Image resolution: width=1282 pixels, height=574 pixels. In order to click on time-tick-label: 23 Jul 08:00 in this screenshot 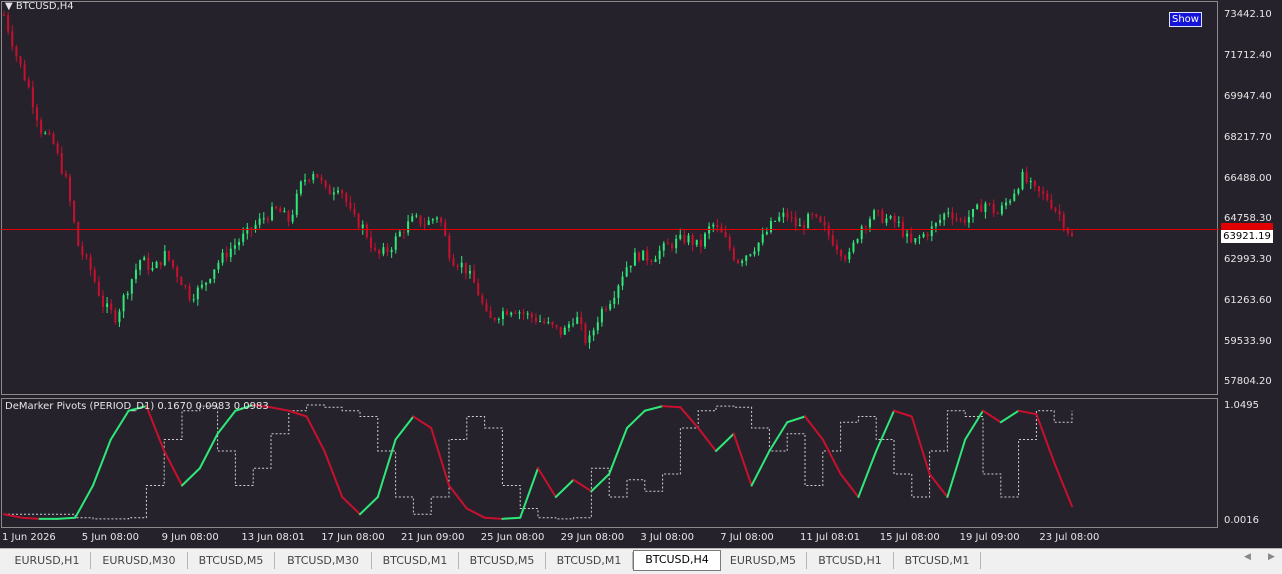, I will do `click(1069, 537)`.